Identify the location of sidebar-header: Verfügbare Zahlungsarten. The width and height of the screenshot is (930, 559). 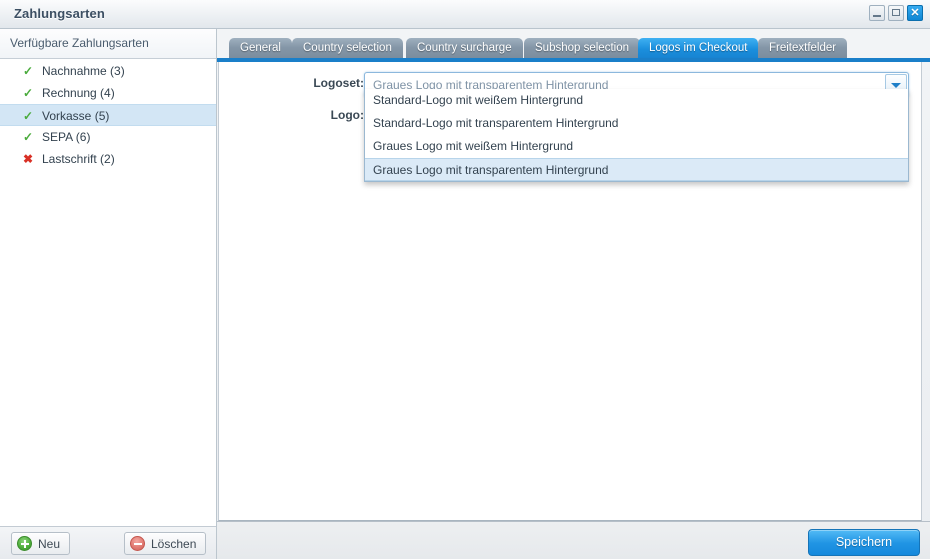
(108, 44).